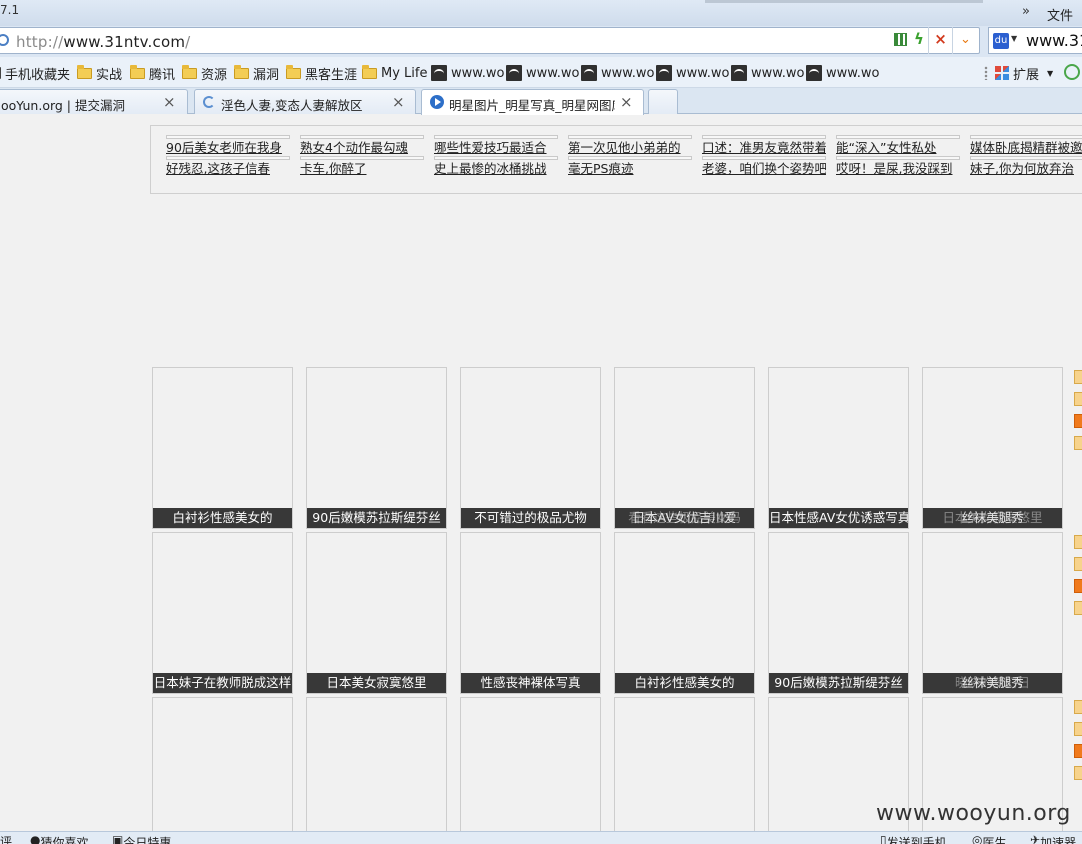  What do you see at coordinates (919, 39) in the screenshot?
I see `speed-mode-icon: ϟ` at bounding box center [919, 39].